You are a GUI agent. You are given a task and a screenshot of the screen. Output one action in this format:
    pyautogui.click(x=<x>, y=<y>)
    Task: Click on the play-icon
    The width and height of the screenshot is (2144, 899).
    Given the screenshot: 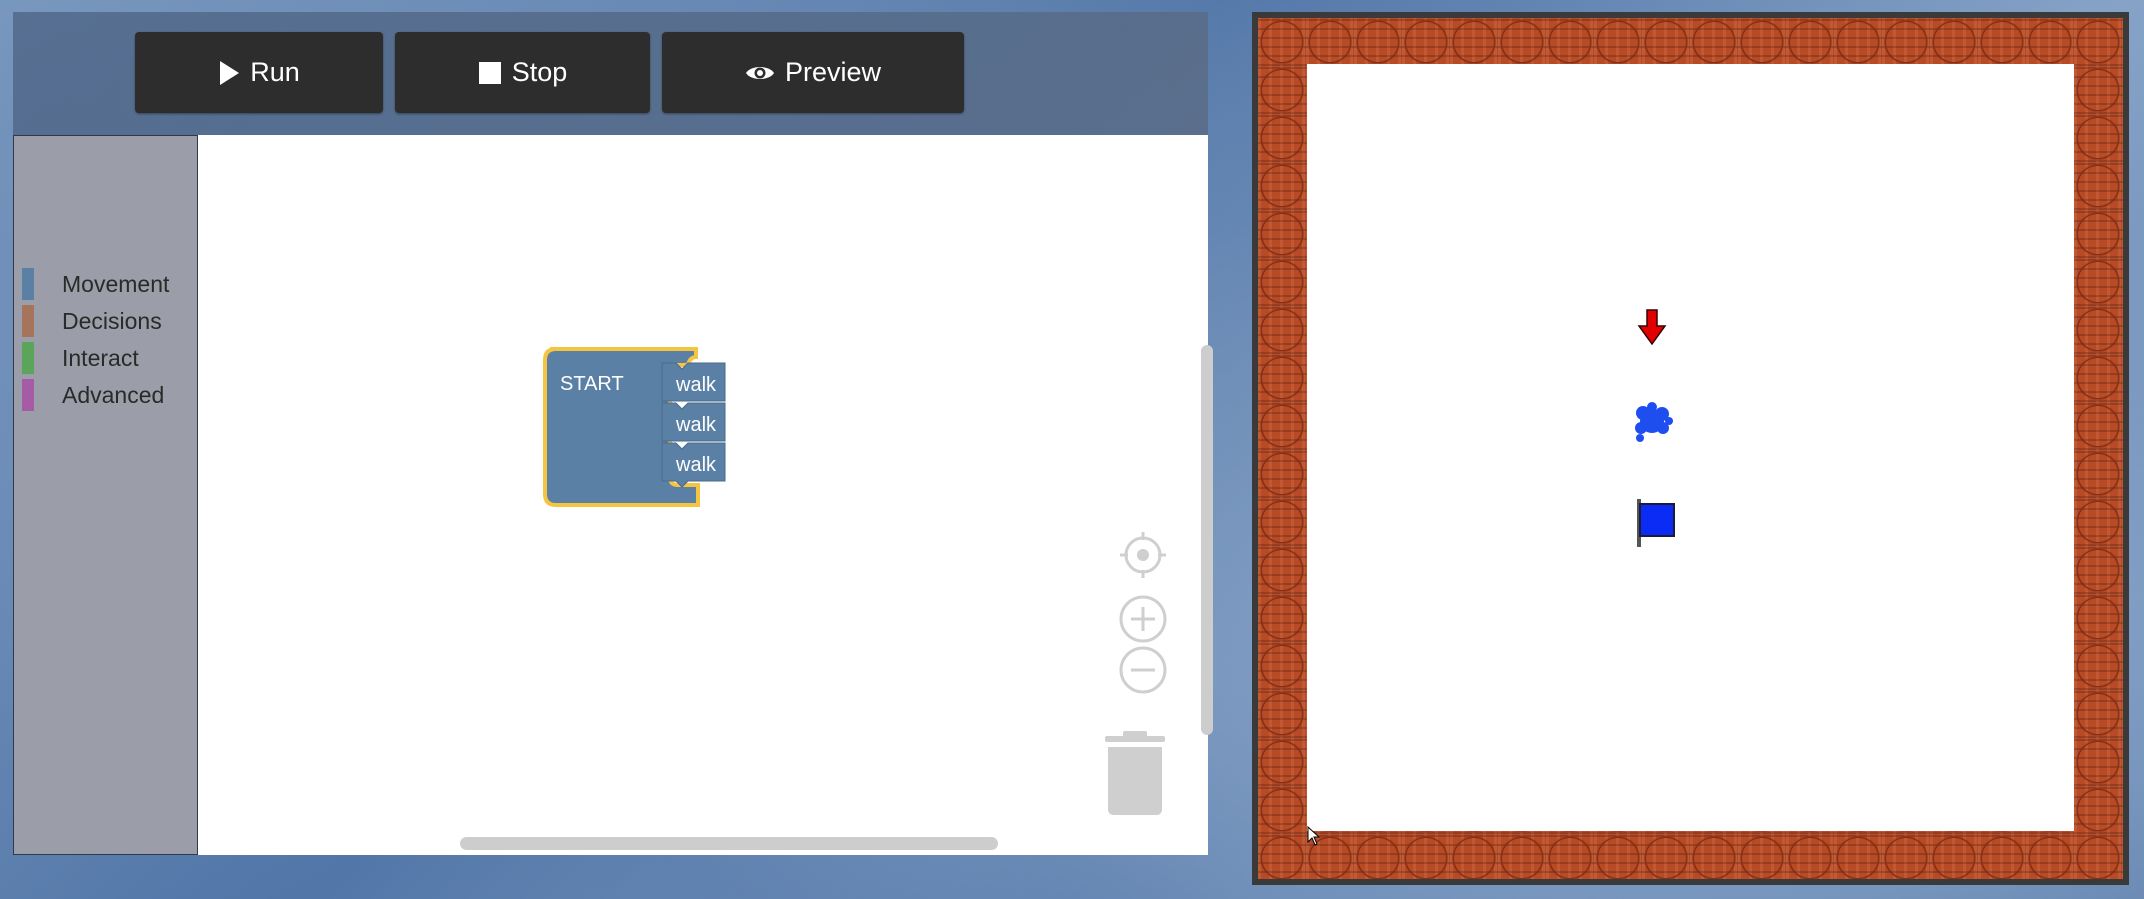 What is the action you would take?
    pyautogui.click(x=230, y=72)
    